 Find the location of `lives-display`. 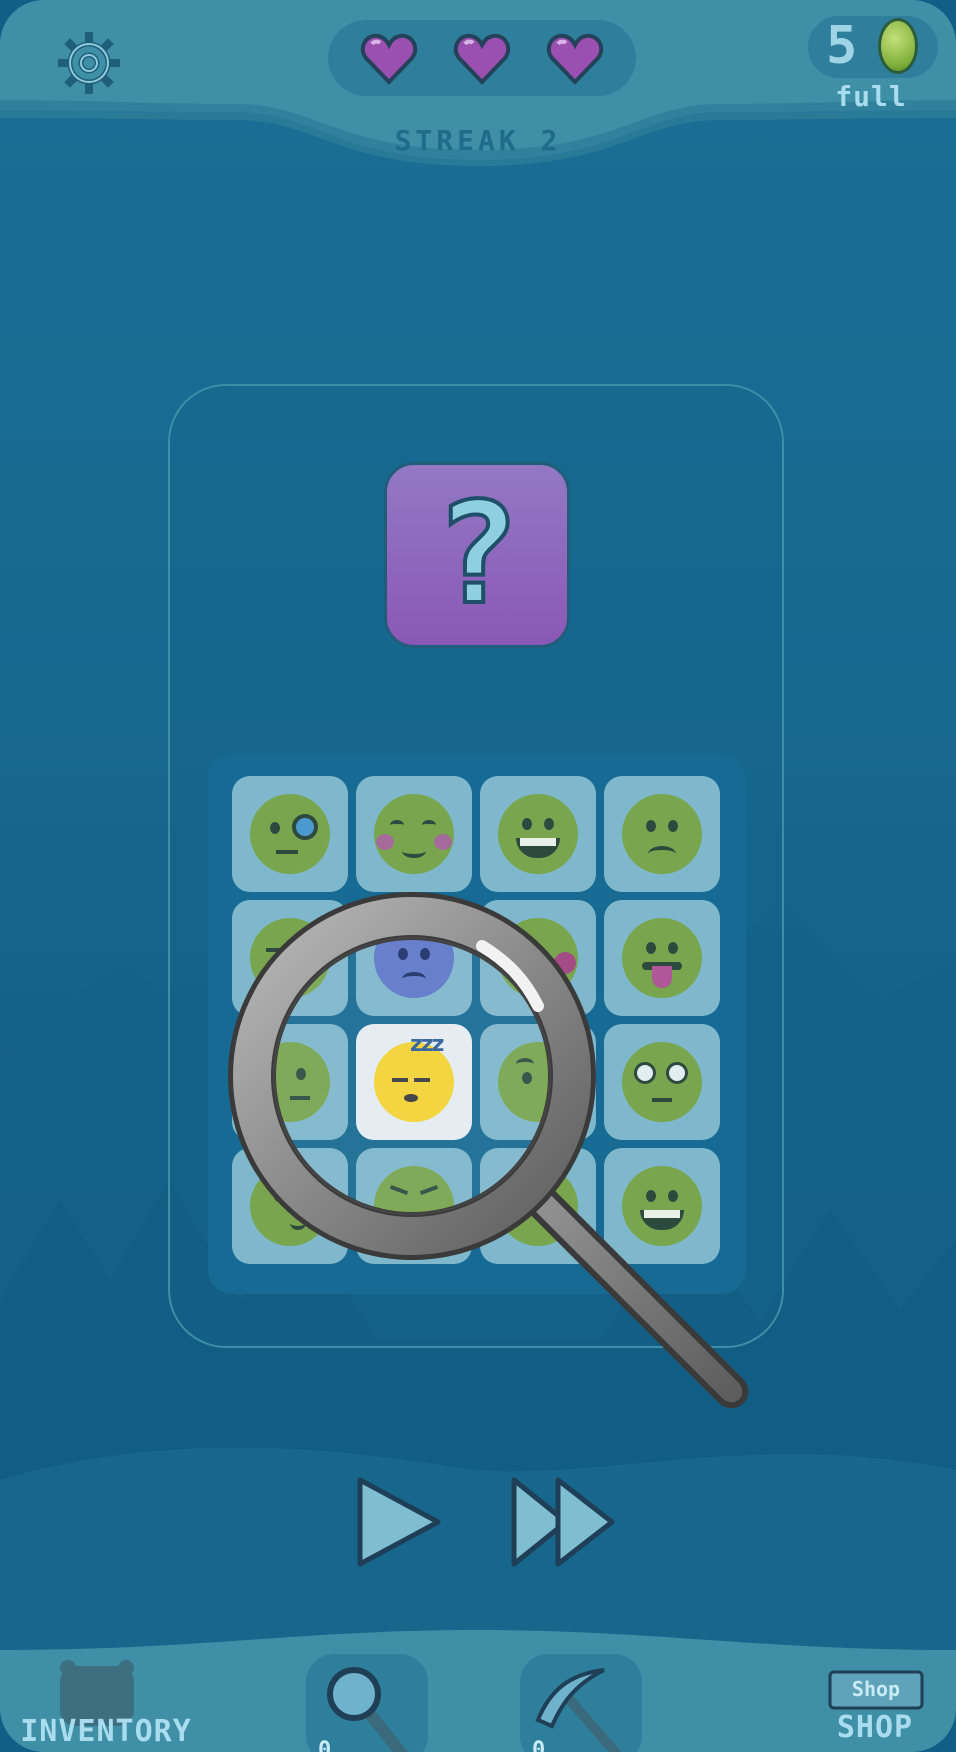

lives-display is located at coordinates (482, 58).